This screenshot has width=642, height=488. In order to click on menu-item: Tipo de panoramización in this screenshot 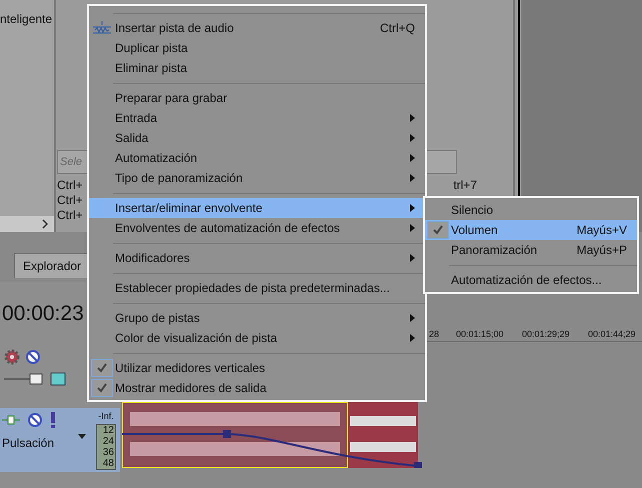, I will do `click(257, 178)`.